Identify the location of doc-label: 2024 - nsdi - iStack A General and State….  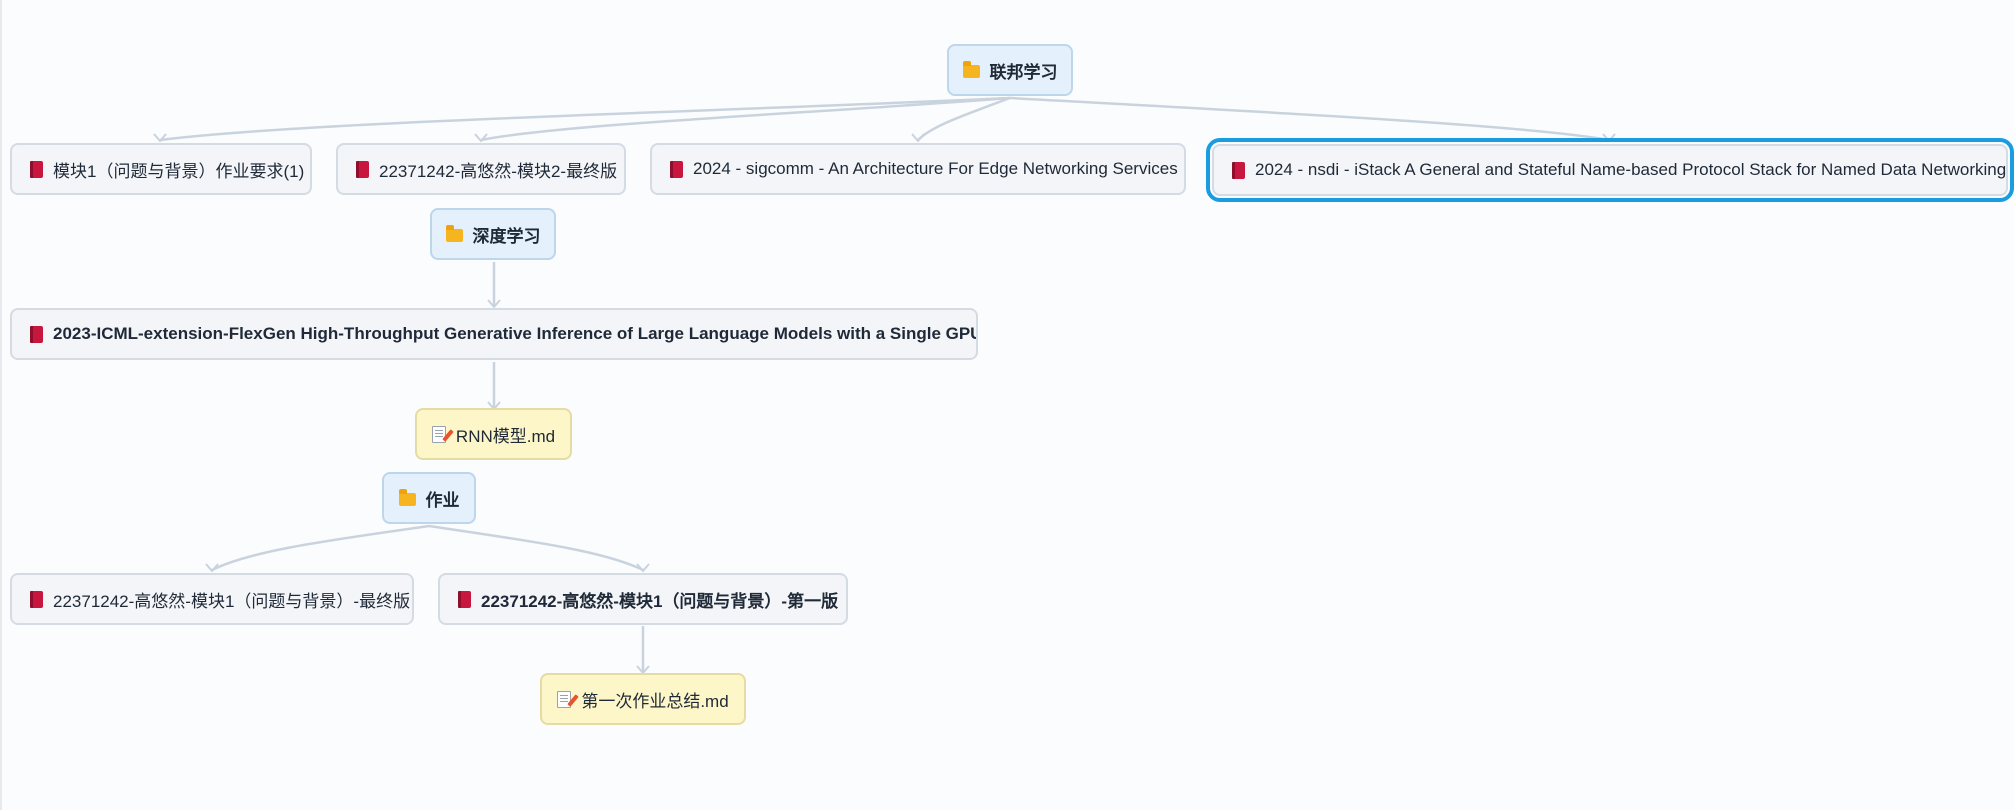
(1631, 169).